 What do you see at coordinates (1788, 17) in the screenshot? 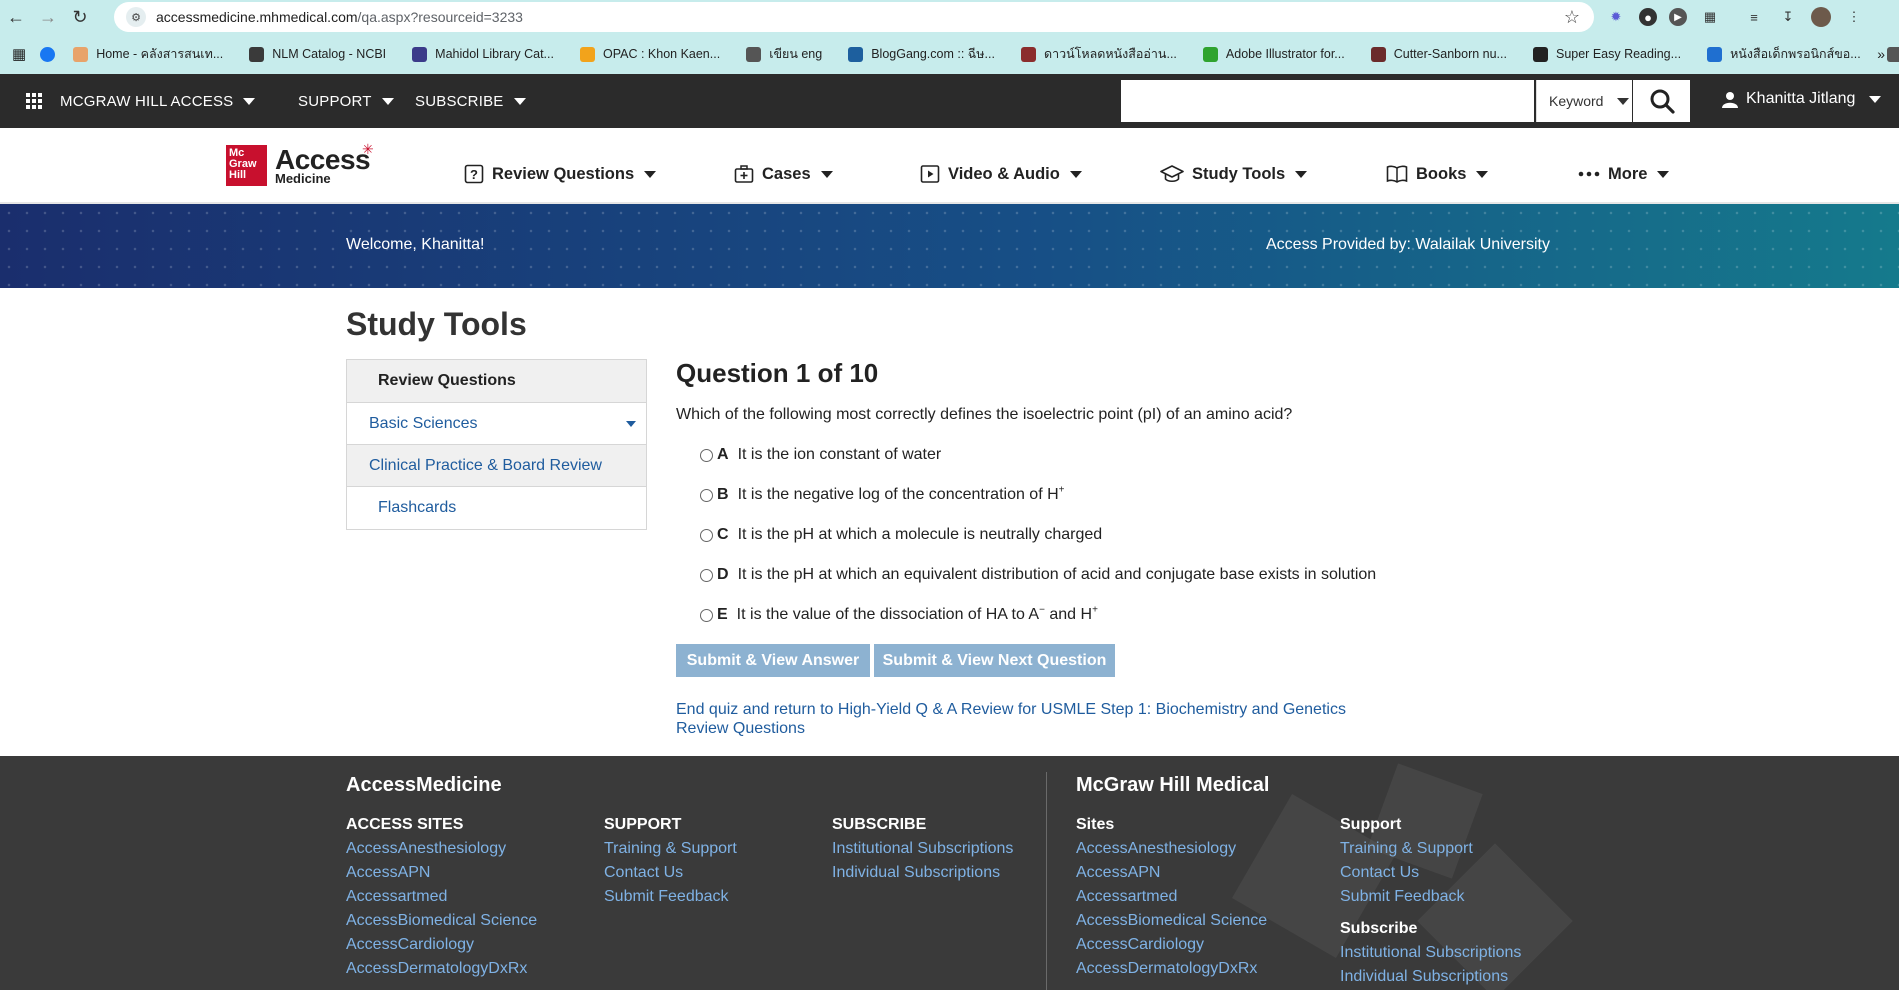
I see `download-icon: ↧` at bounding box center [1788, 17].